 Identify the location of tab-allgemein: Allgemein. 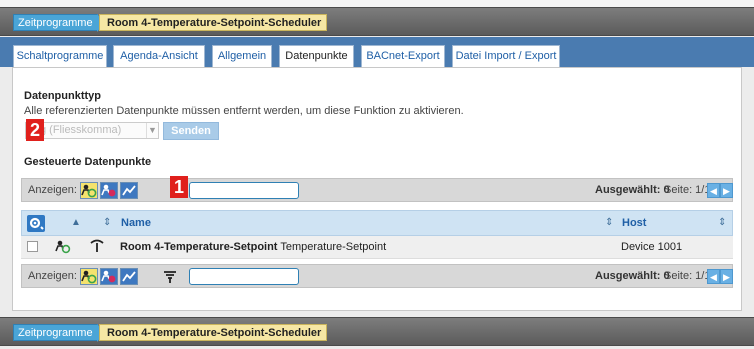
(242, 56).